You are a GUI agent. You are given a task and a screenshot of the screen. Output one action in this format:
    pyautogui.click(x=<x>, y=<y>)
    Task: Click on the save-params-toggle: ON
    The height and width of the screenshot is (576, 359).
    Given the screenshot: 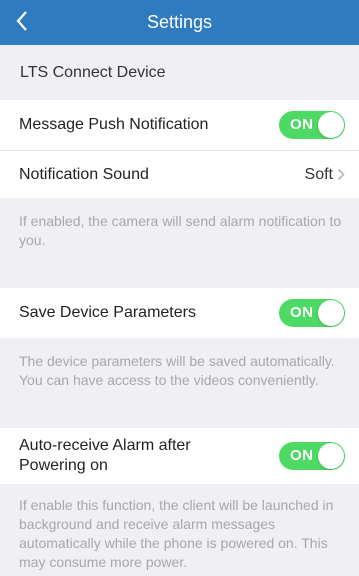 What is the action you would take?
    pyautogui.click(x=312, y=313)
    